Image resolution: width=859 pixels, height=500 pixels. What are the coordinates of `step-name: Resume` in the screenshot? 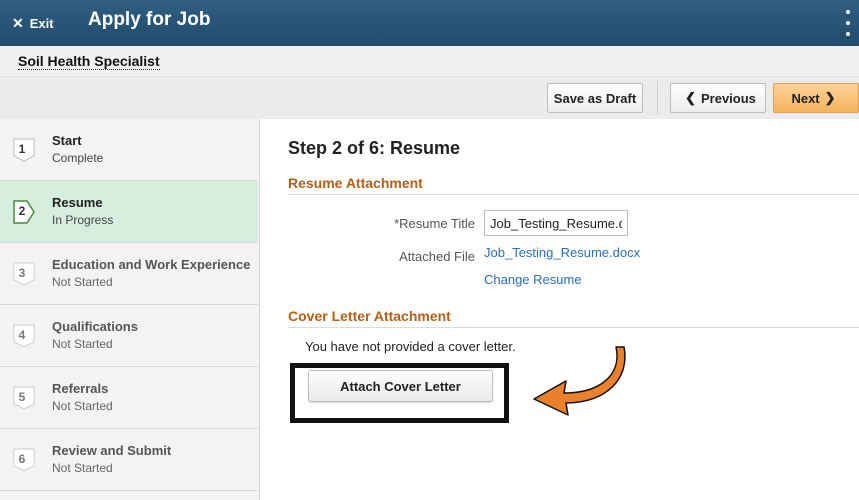 It's located at (77, 202).